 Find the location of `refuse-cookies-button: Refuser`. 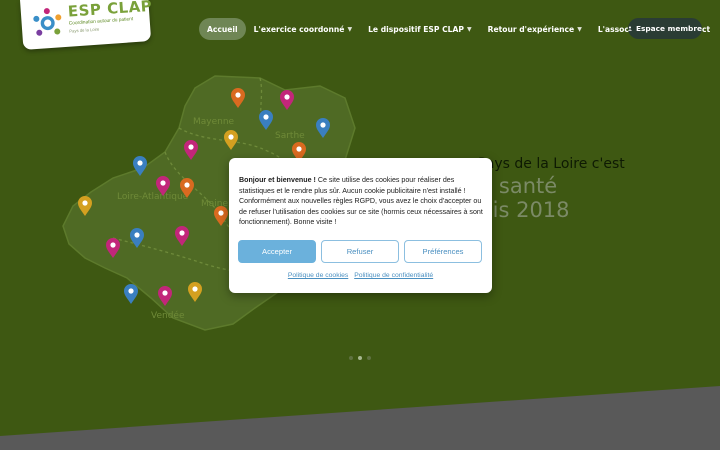

refuse-cookies-button: Refuser is located at coordinates (360, 251).